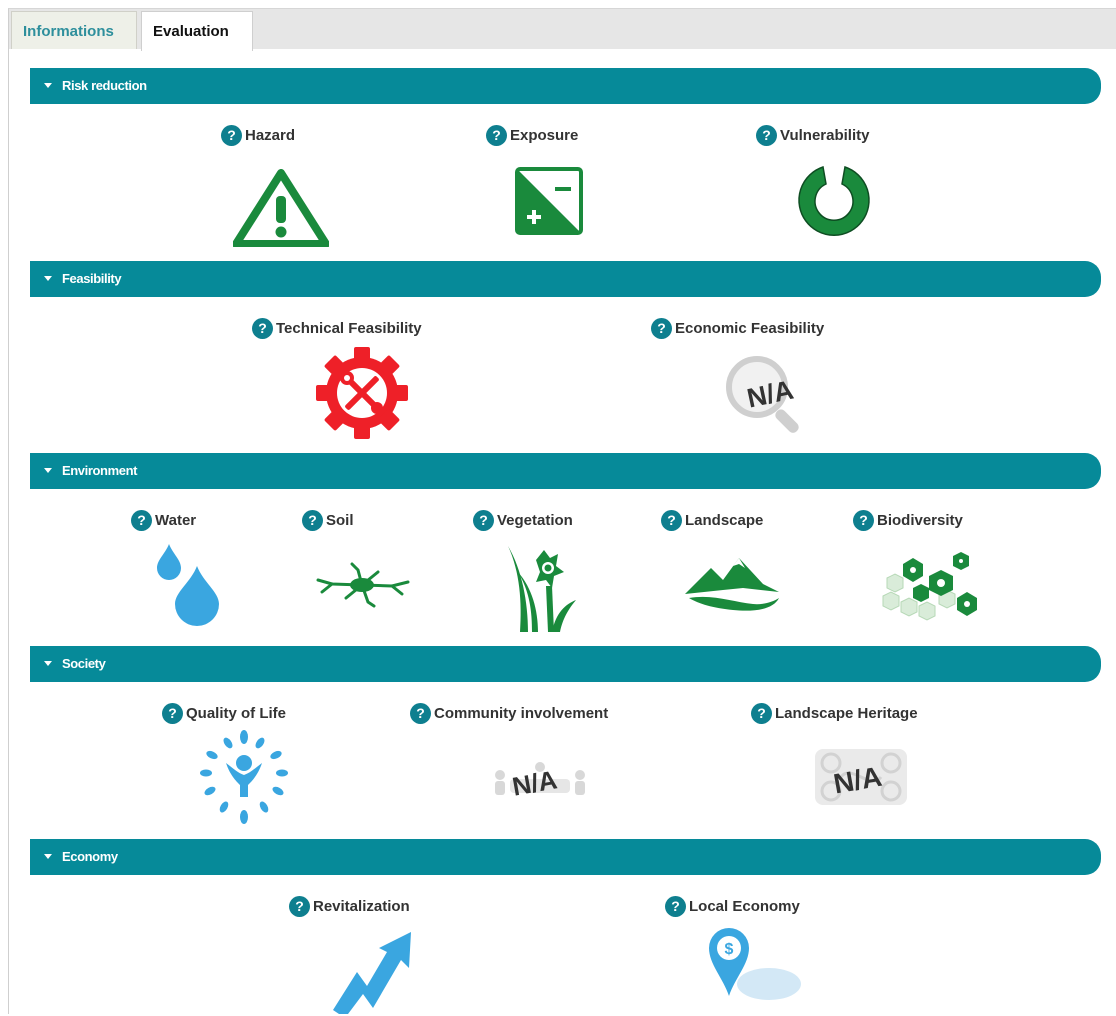 This screenshot has width=1116, height=1016. I want to click on criterion-water: ? Water, so click(181, 570).